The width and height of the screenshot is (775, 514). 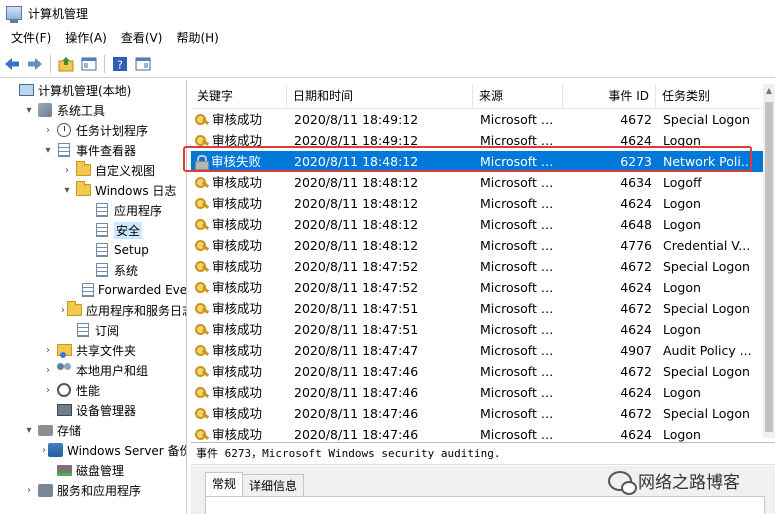 What do you see at coordinates (93, 410) in the screenshot?
I see `tree-item: 设备管理器` at bounding box center [93, 410].